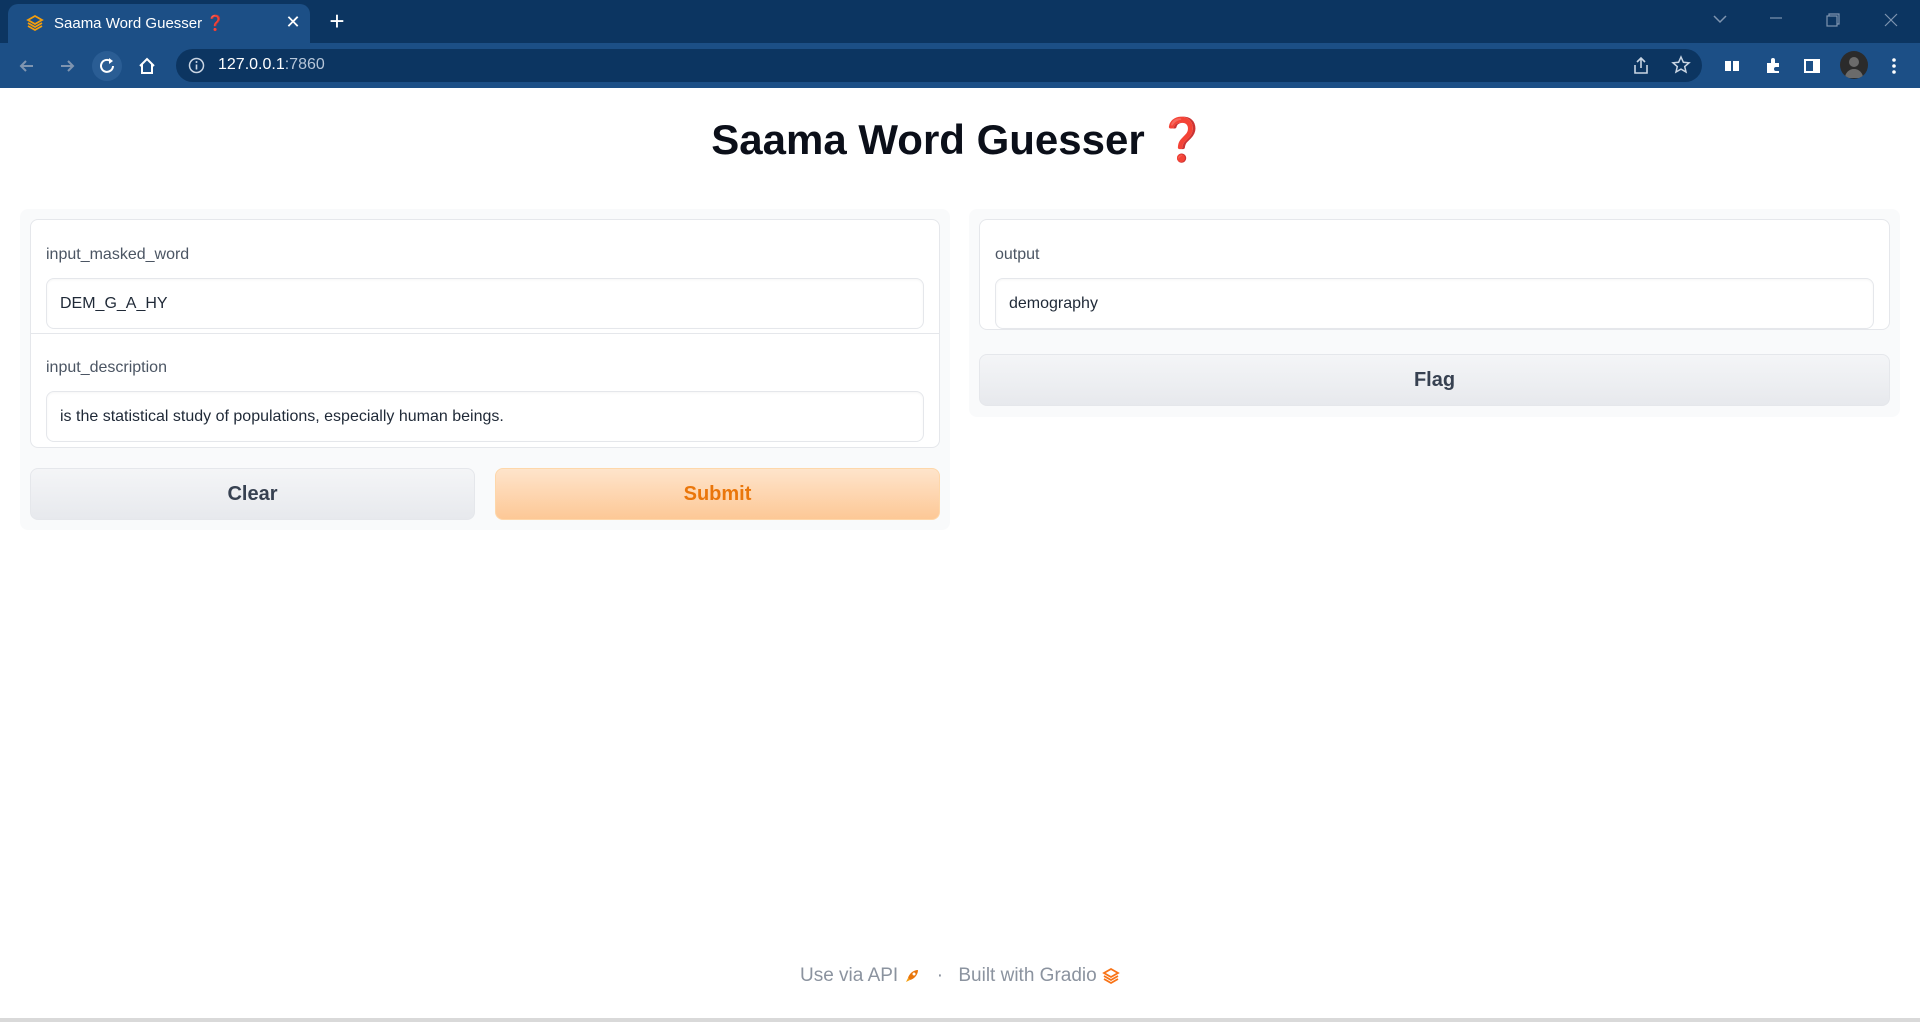  Describe the element at coordinates (485, 303) in the screenshot. I see `masked-word-input: DEM_G_A_HY` at that location.